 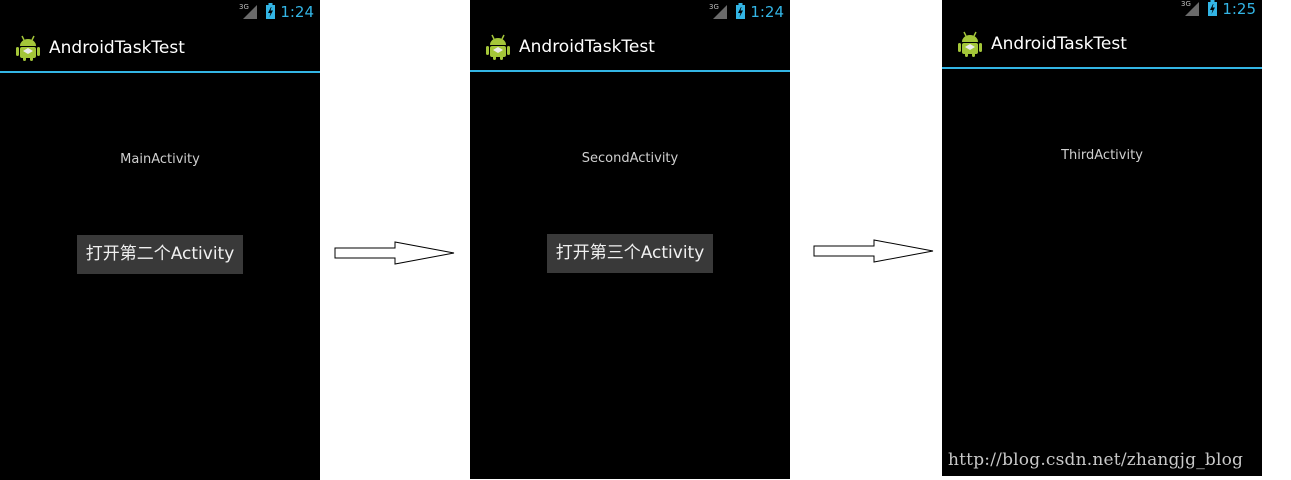 I want to click on activity-label: SecondActivity, so click(x=630, y=158).